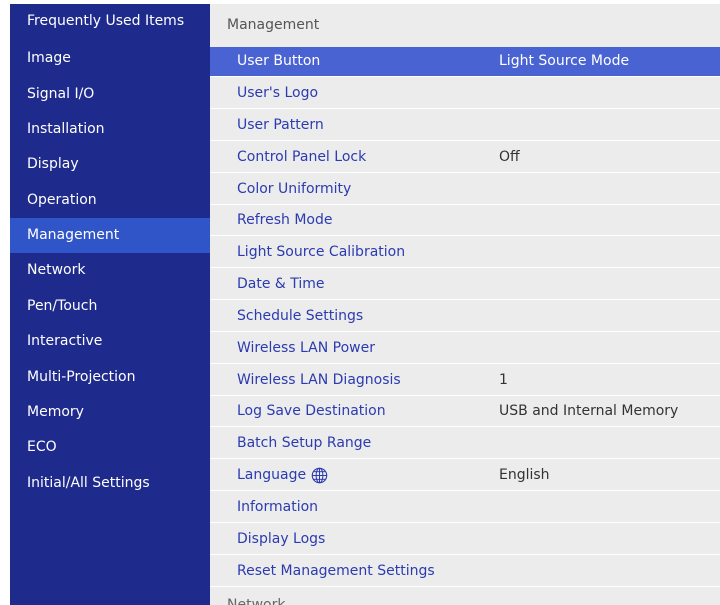 Image resolution: width=720 pixels, height=605 pixels. Describe the element at coordinates (311, 411) in the screenshot. I see `row-label: Log Save Destination` at that location.